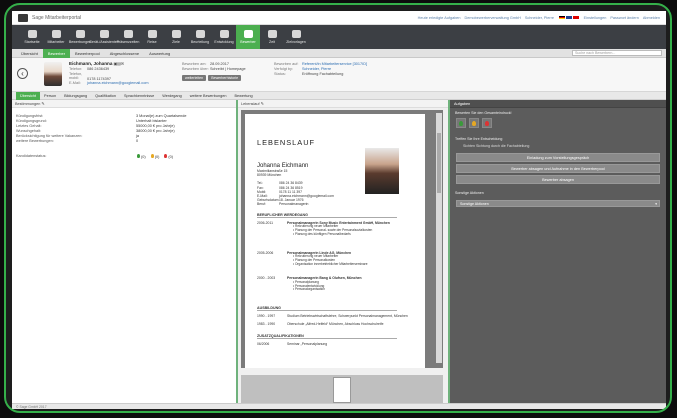  Describe the element at coordinates (296, 34) in the screenshot. I see `template-icon` at that location.